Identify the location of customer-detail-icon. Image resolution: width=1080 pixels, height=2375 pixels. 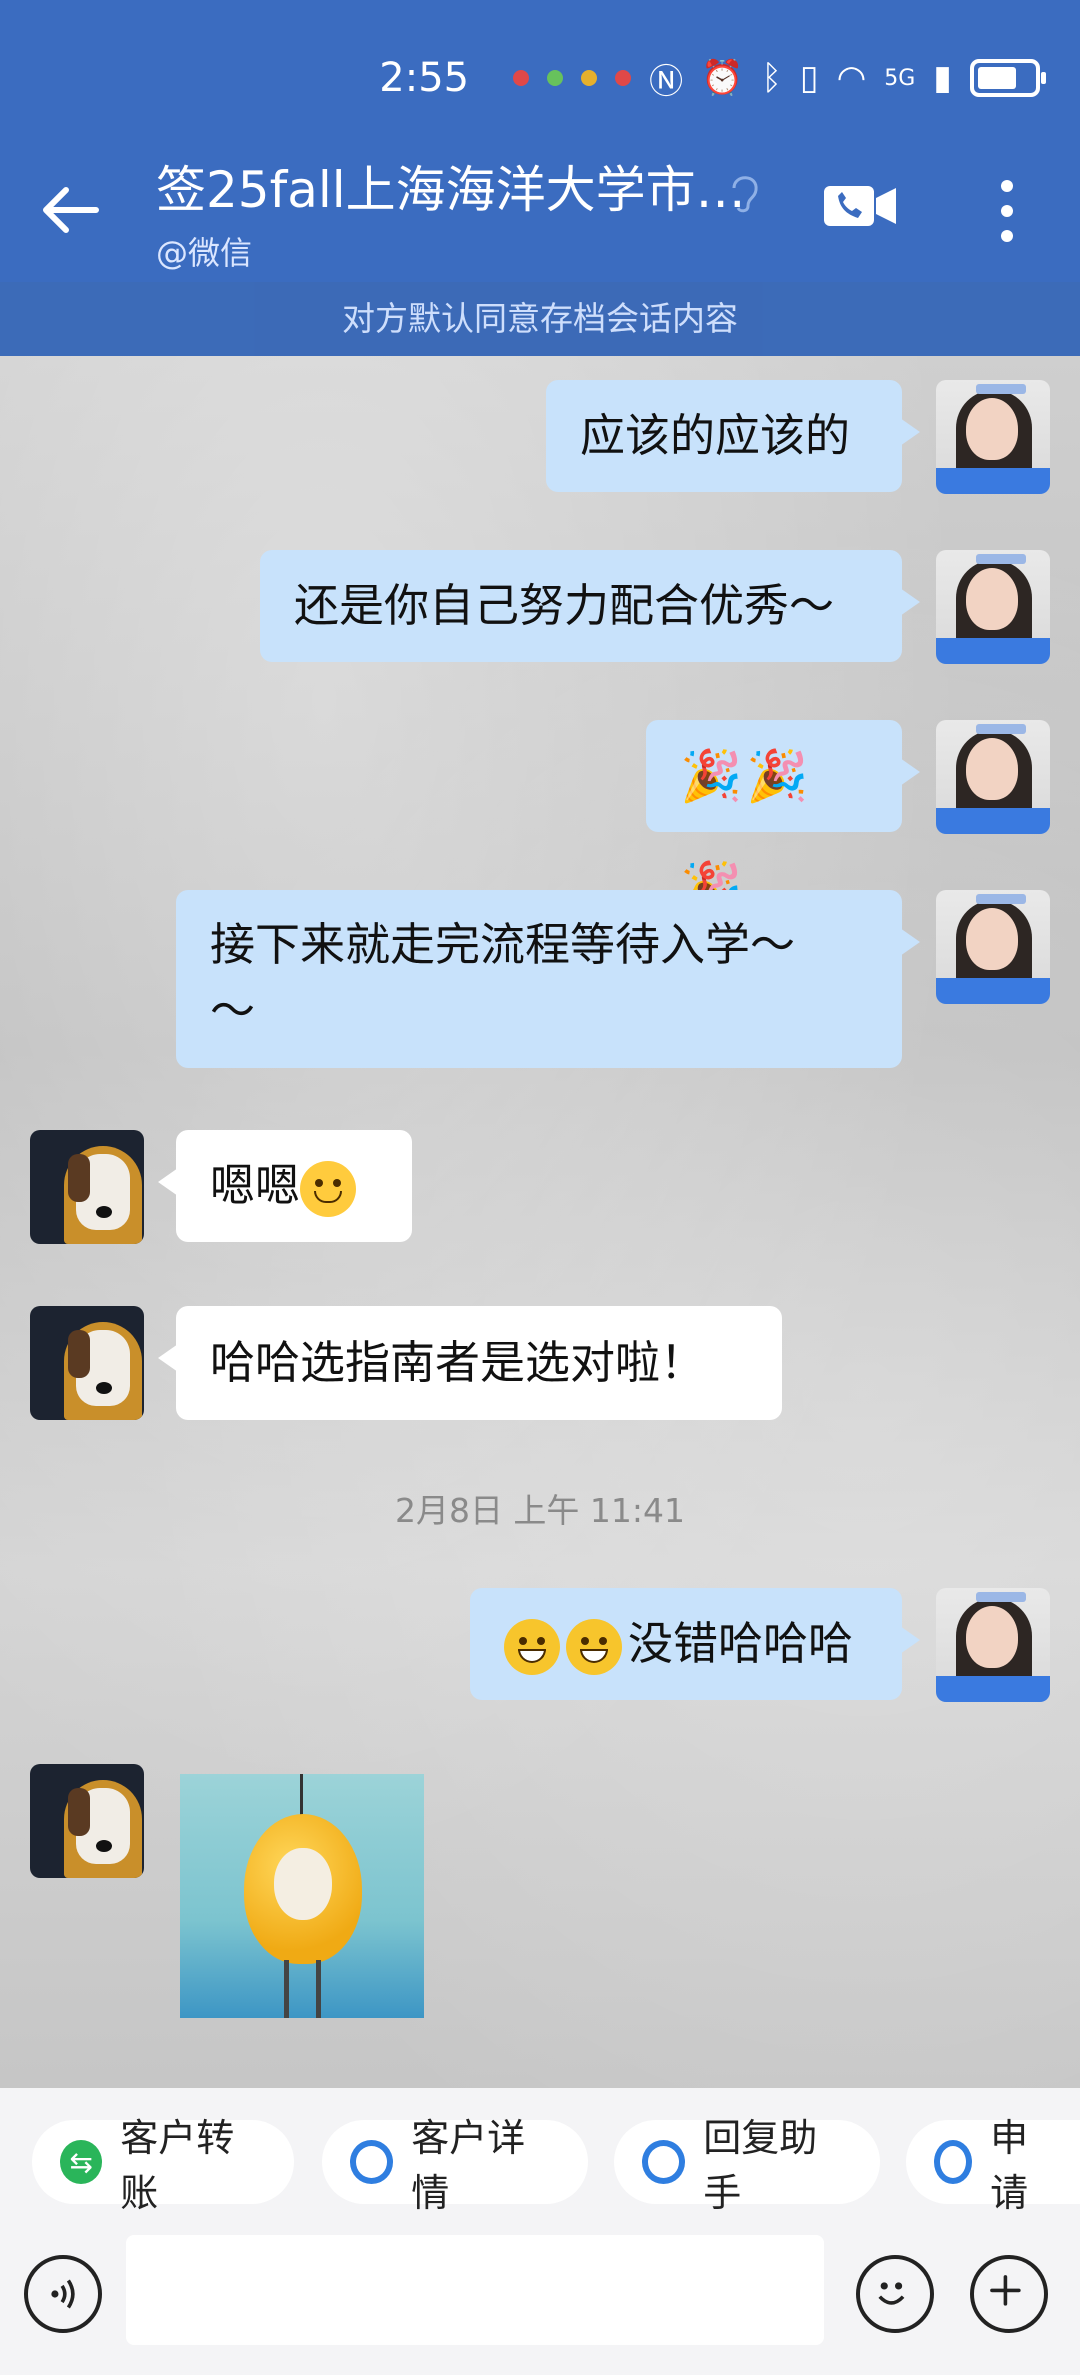
(372, 2162).